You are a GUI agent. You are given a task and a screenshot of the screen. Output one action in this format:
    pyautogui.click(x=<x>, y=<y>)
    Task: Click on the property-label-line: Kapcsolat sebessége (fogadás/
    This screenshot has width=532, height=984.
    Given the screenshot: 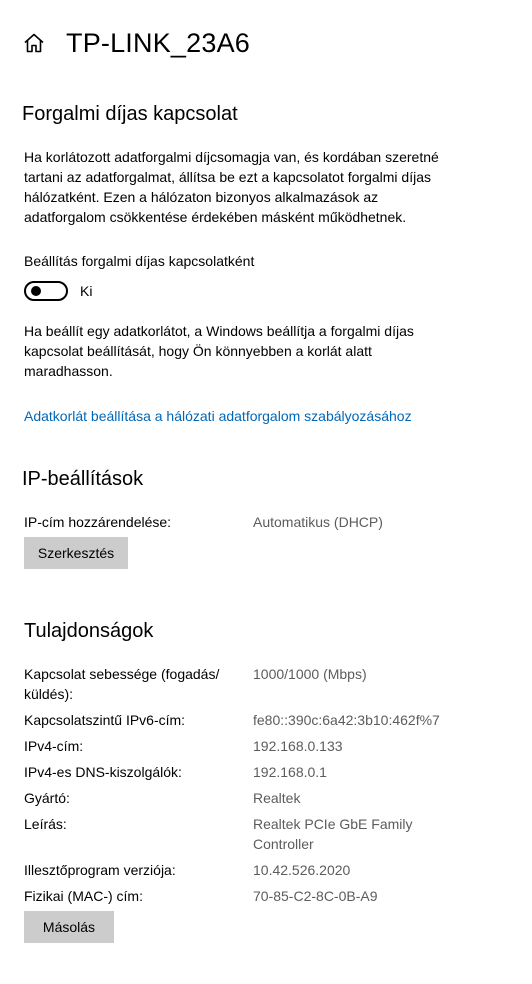 What is the action you would take?
    pyautogui.click(x=122, y=674)
    